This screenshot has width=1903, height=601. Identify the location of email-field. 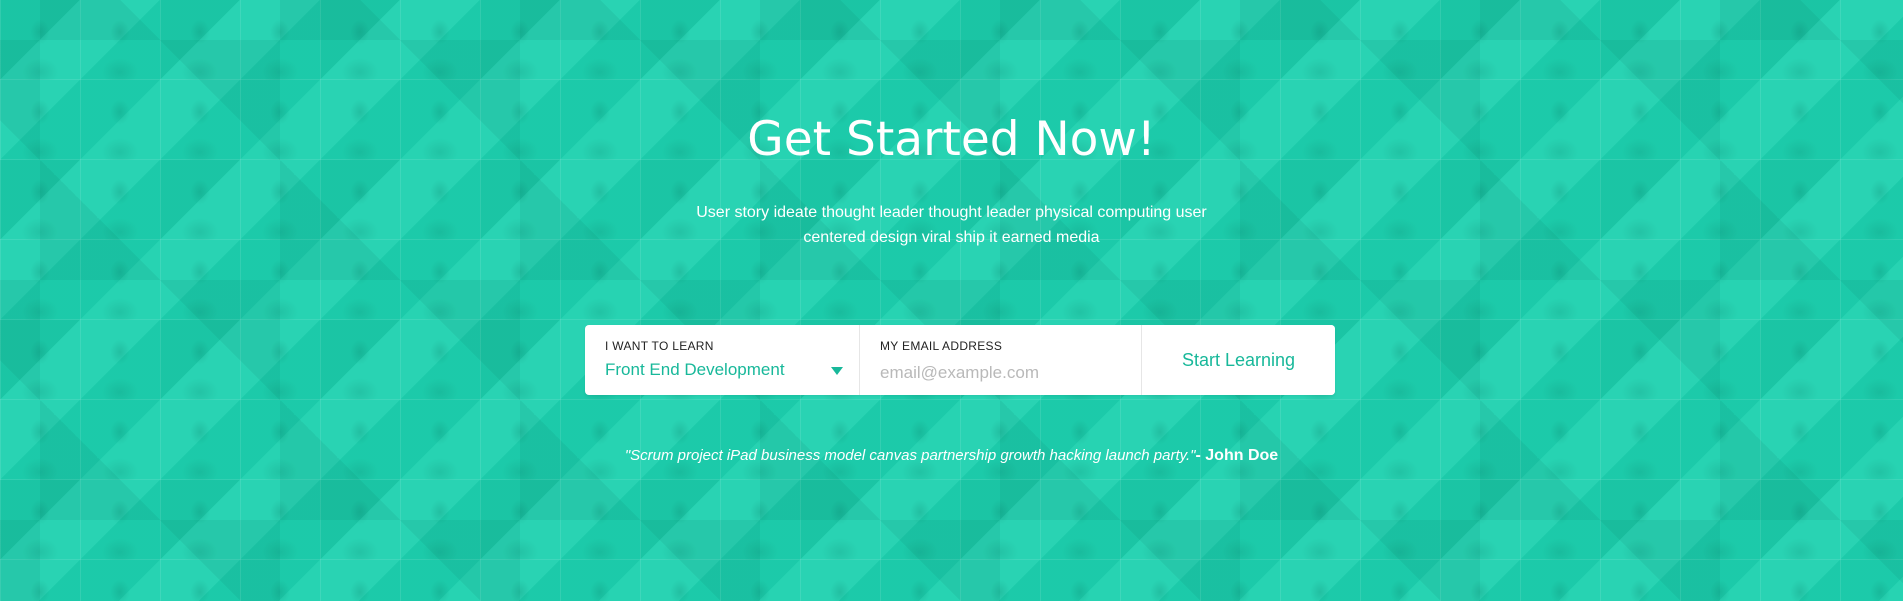
(1002, 373).